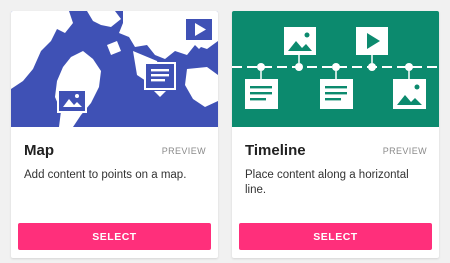 The width and height of the screenshot is (450, 263). Describe the element at coordinates (39, 150) in the screenshot. I see `card-title: Map` at that location.